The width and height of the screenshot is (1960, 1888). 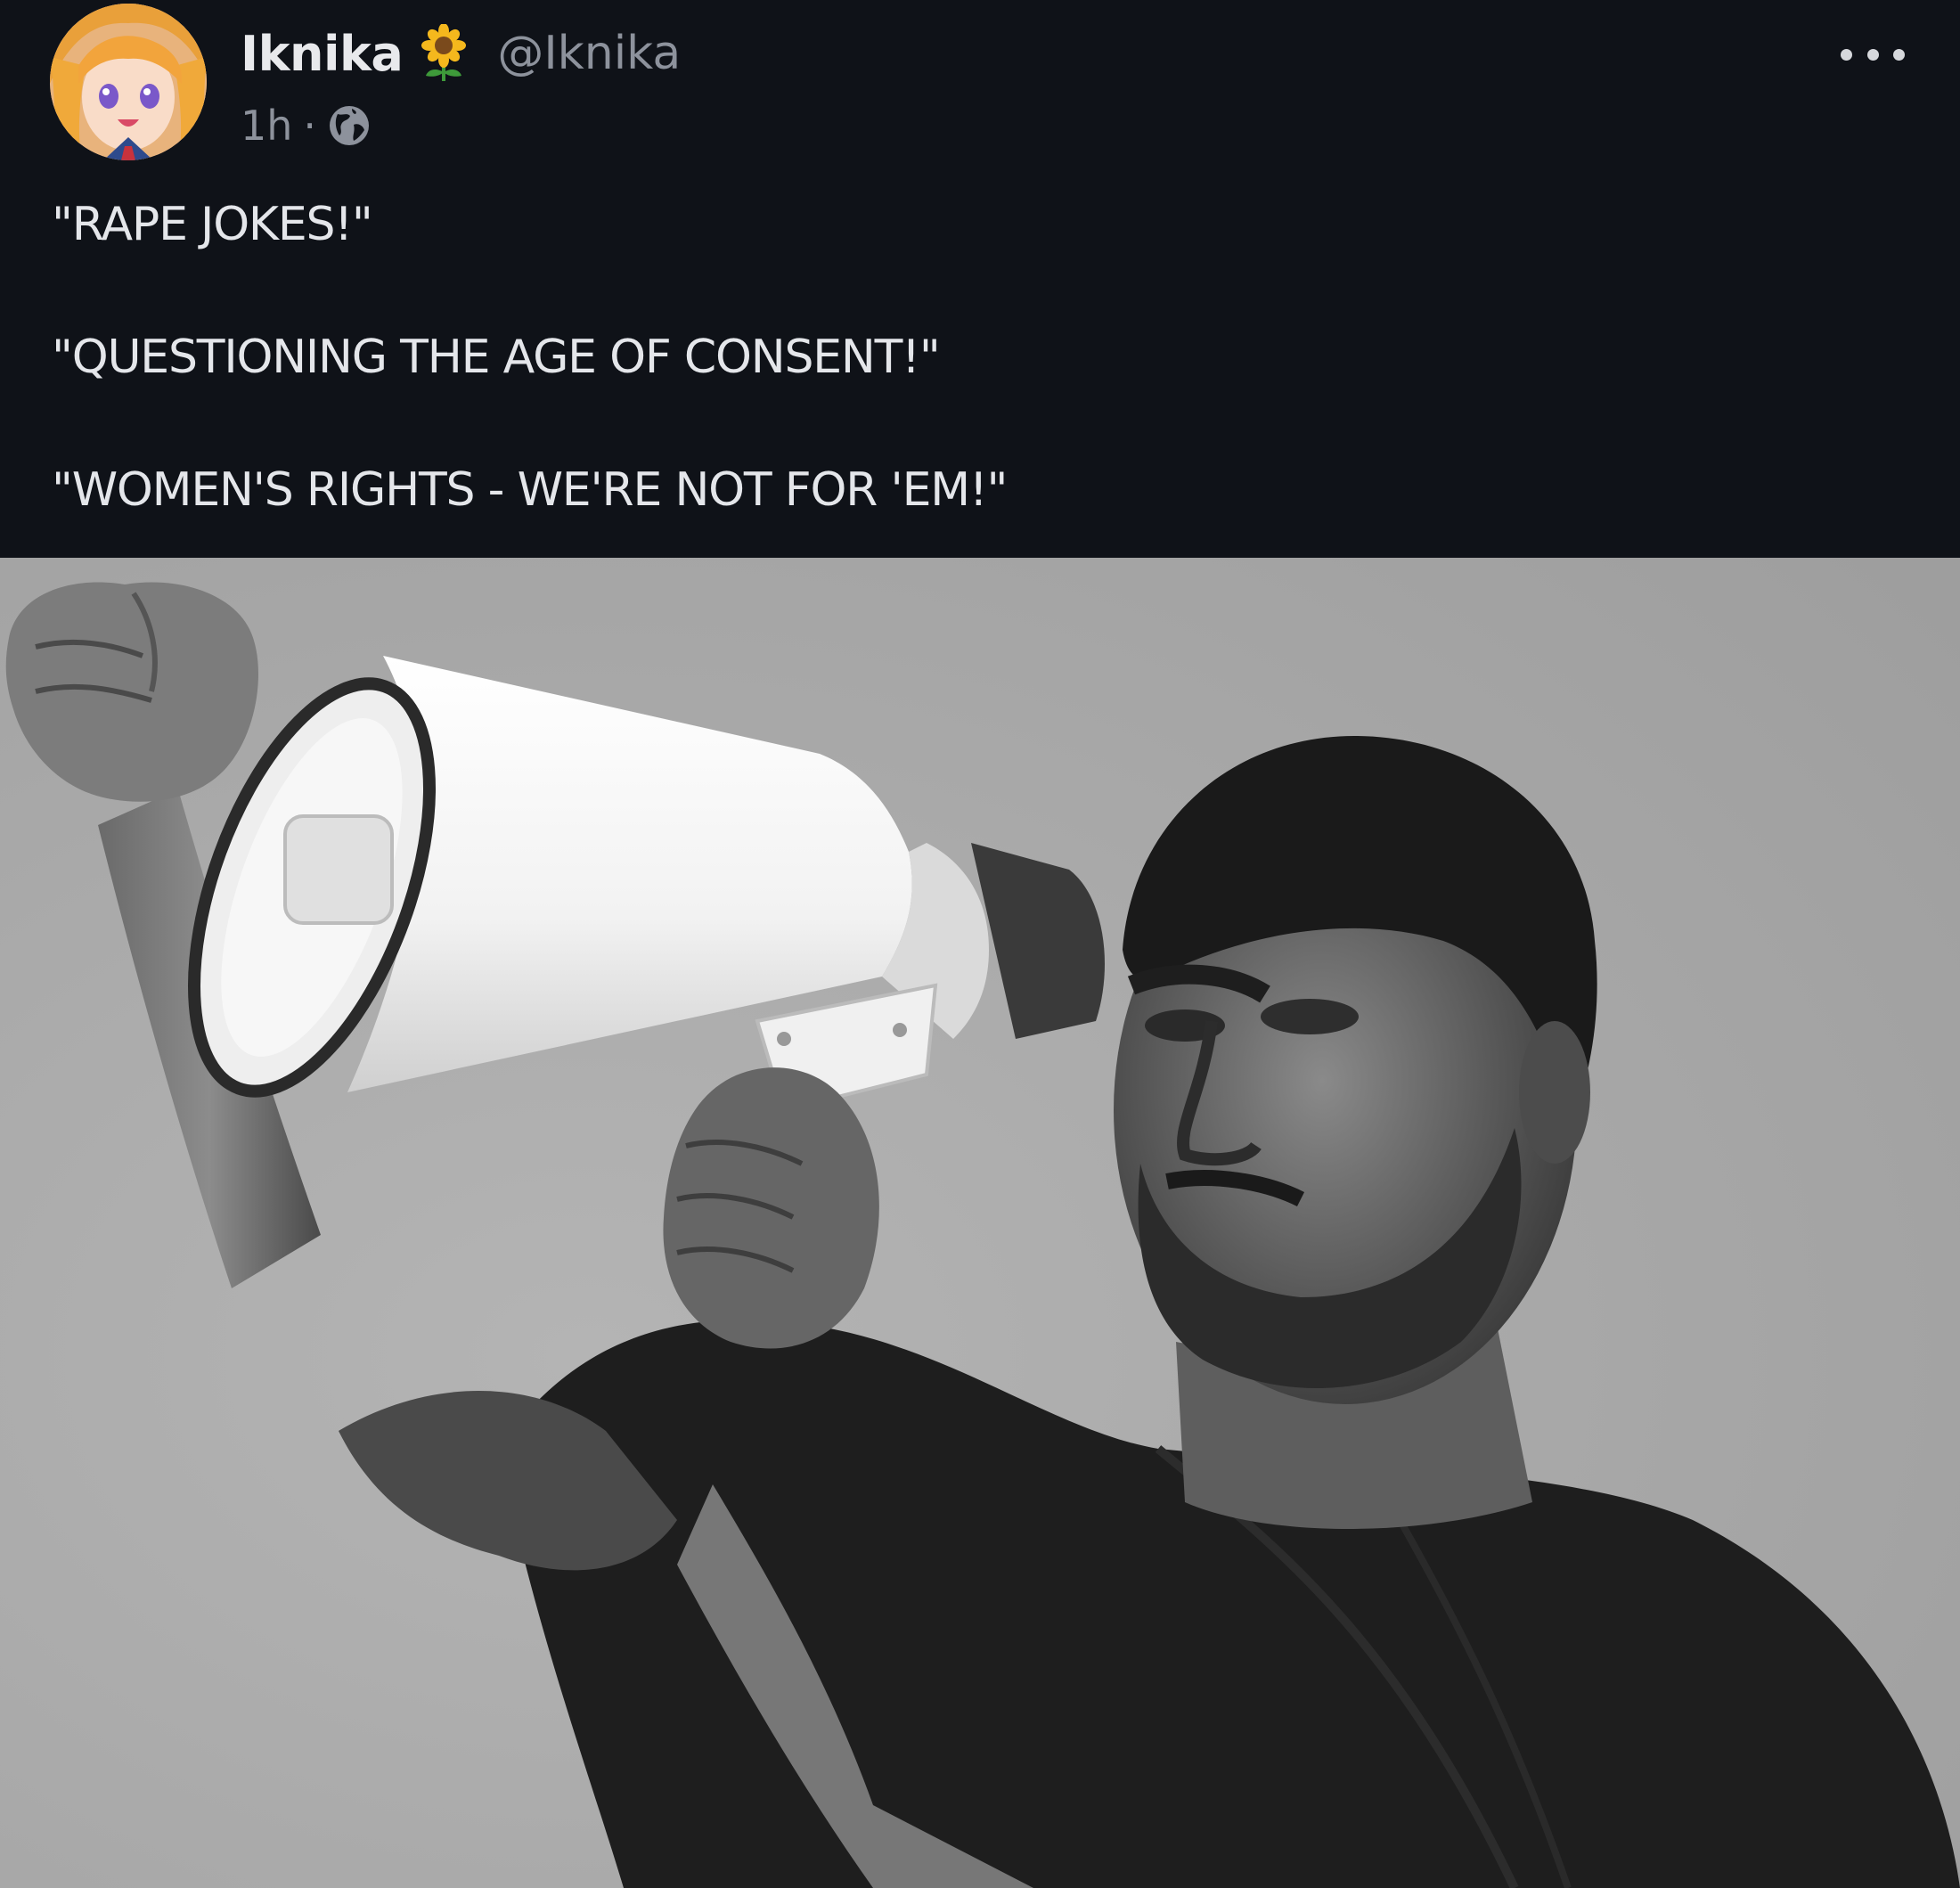 What do you see at coordinates (212, 225) in the screenshot?
I see `post-text-line: "RAPE JOKES!"` at bounding box center [212, 225].